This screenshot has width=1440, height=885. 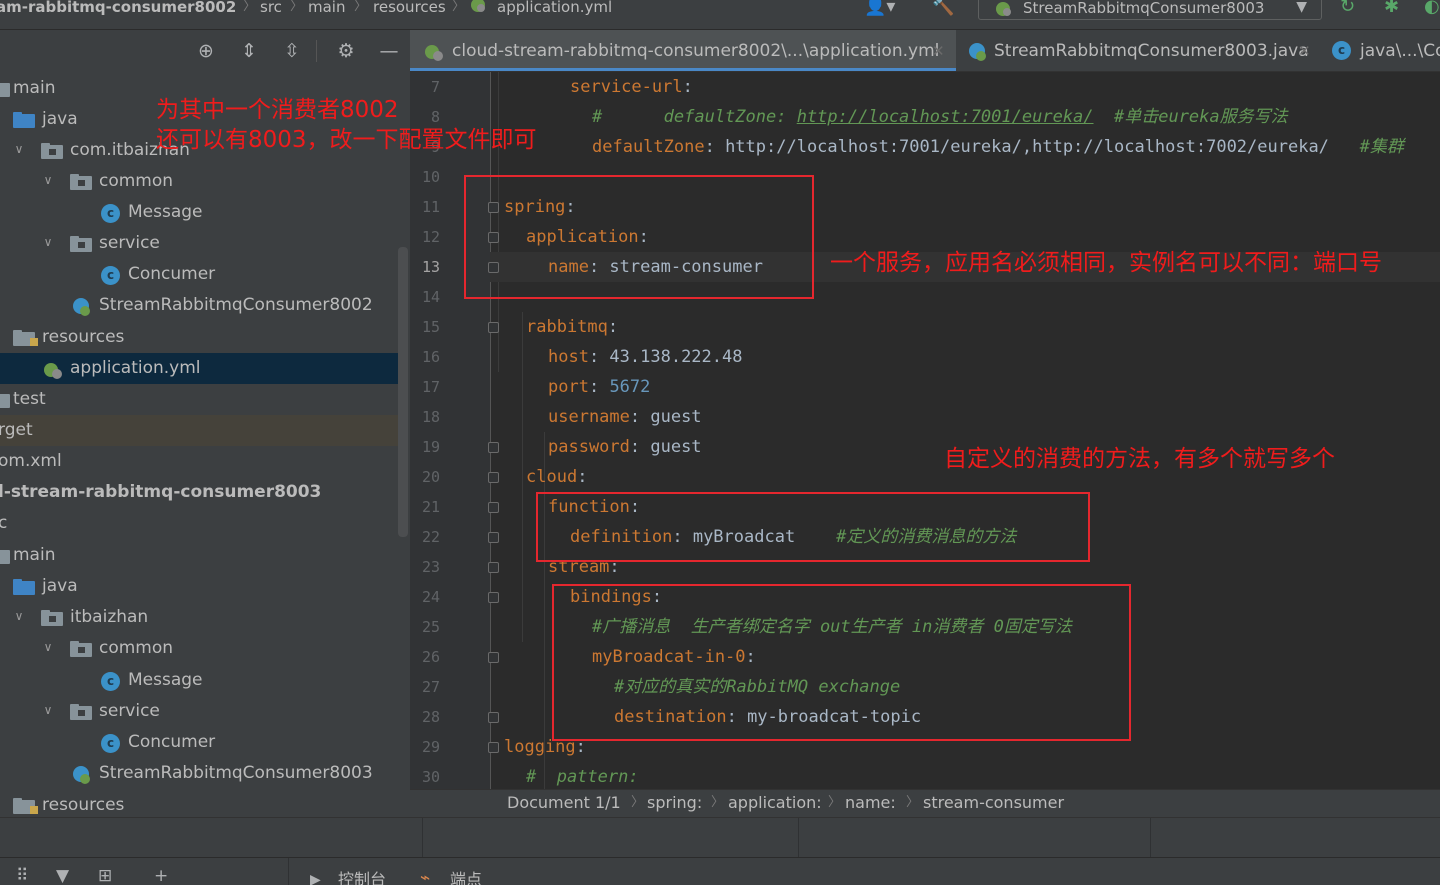 I want to click on filter-icon: ▼, so click(x=62, y=875).